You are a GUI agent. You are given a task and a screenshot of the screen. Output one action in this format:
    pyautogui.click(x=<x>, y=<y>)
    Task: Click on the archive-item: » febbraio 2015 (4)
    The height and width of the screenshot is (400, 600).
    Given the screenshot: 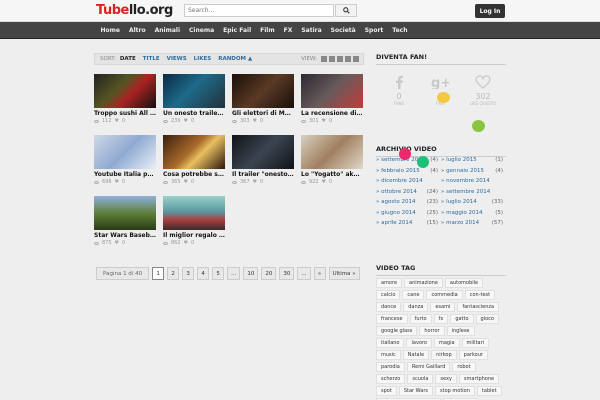 What is the action you would take?
    pyautogui.click(x=408, y=171)
    